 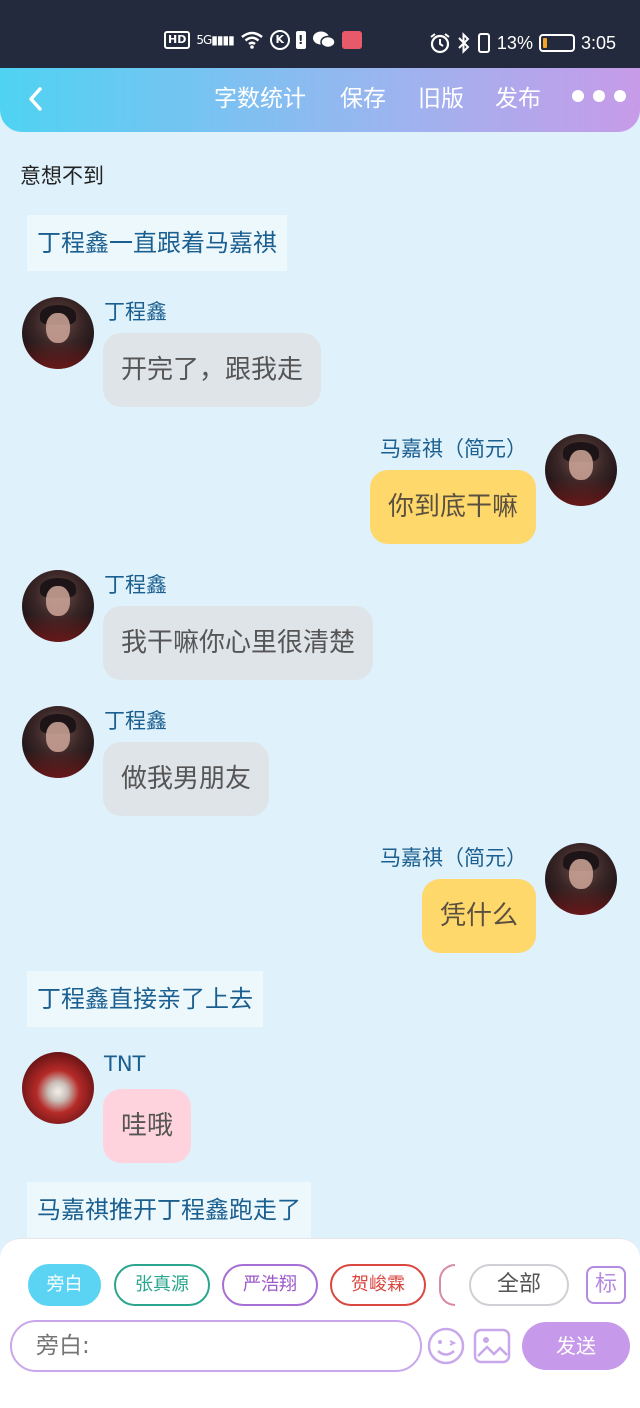 I want to click on all-roles-button: 全部, so click(x=519, y=1285).